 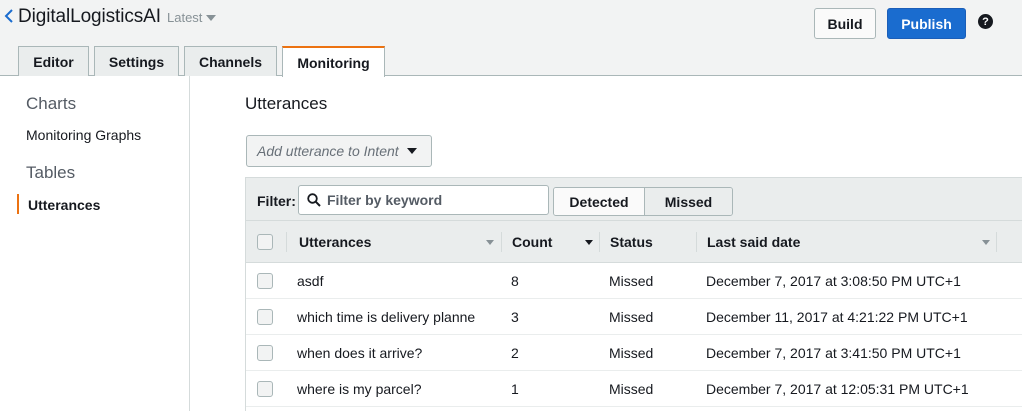 What do you see at coordinates (89, 17) in the screenshot?
I see `bot-name-title: DigitalLogisticsAI` at bounding box center [89, 17].